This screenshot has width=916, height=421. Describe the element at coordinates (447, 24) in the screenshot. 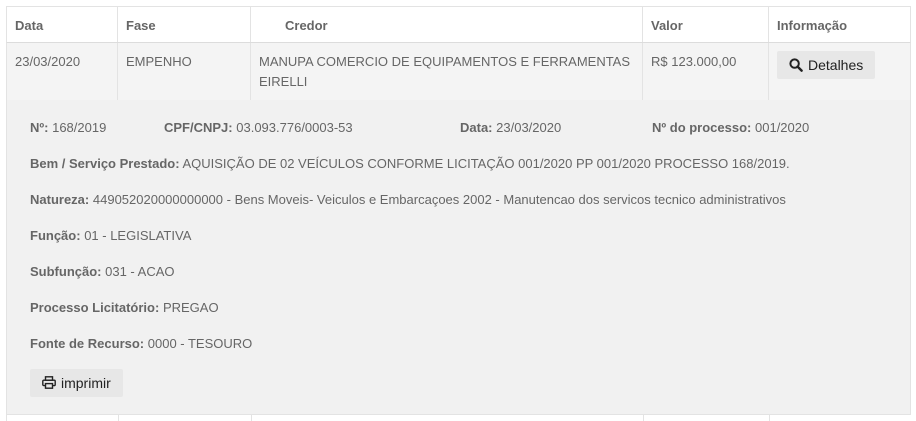

I see `header-credor: Credor` at that location.